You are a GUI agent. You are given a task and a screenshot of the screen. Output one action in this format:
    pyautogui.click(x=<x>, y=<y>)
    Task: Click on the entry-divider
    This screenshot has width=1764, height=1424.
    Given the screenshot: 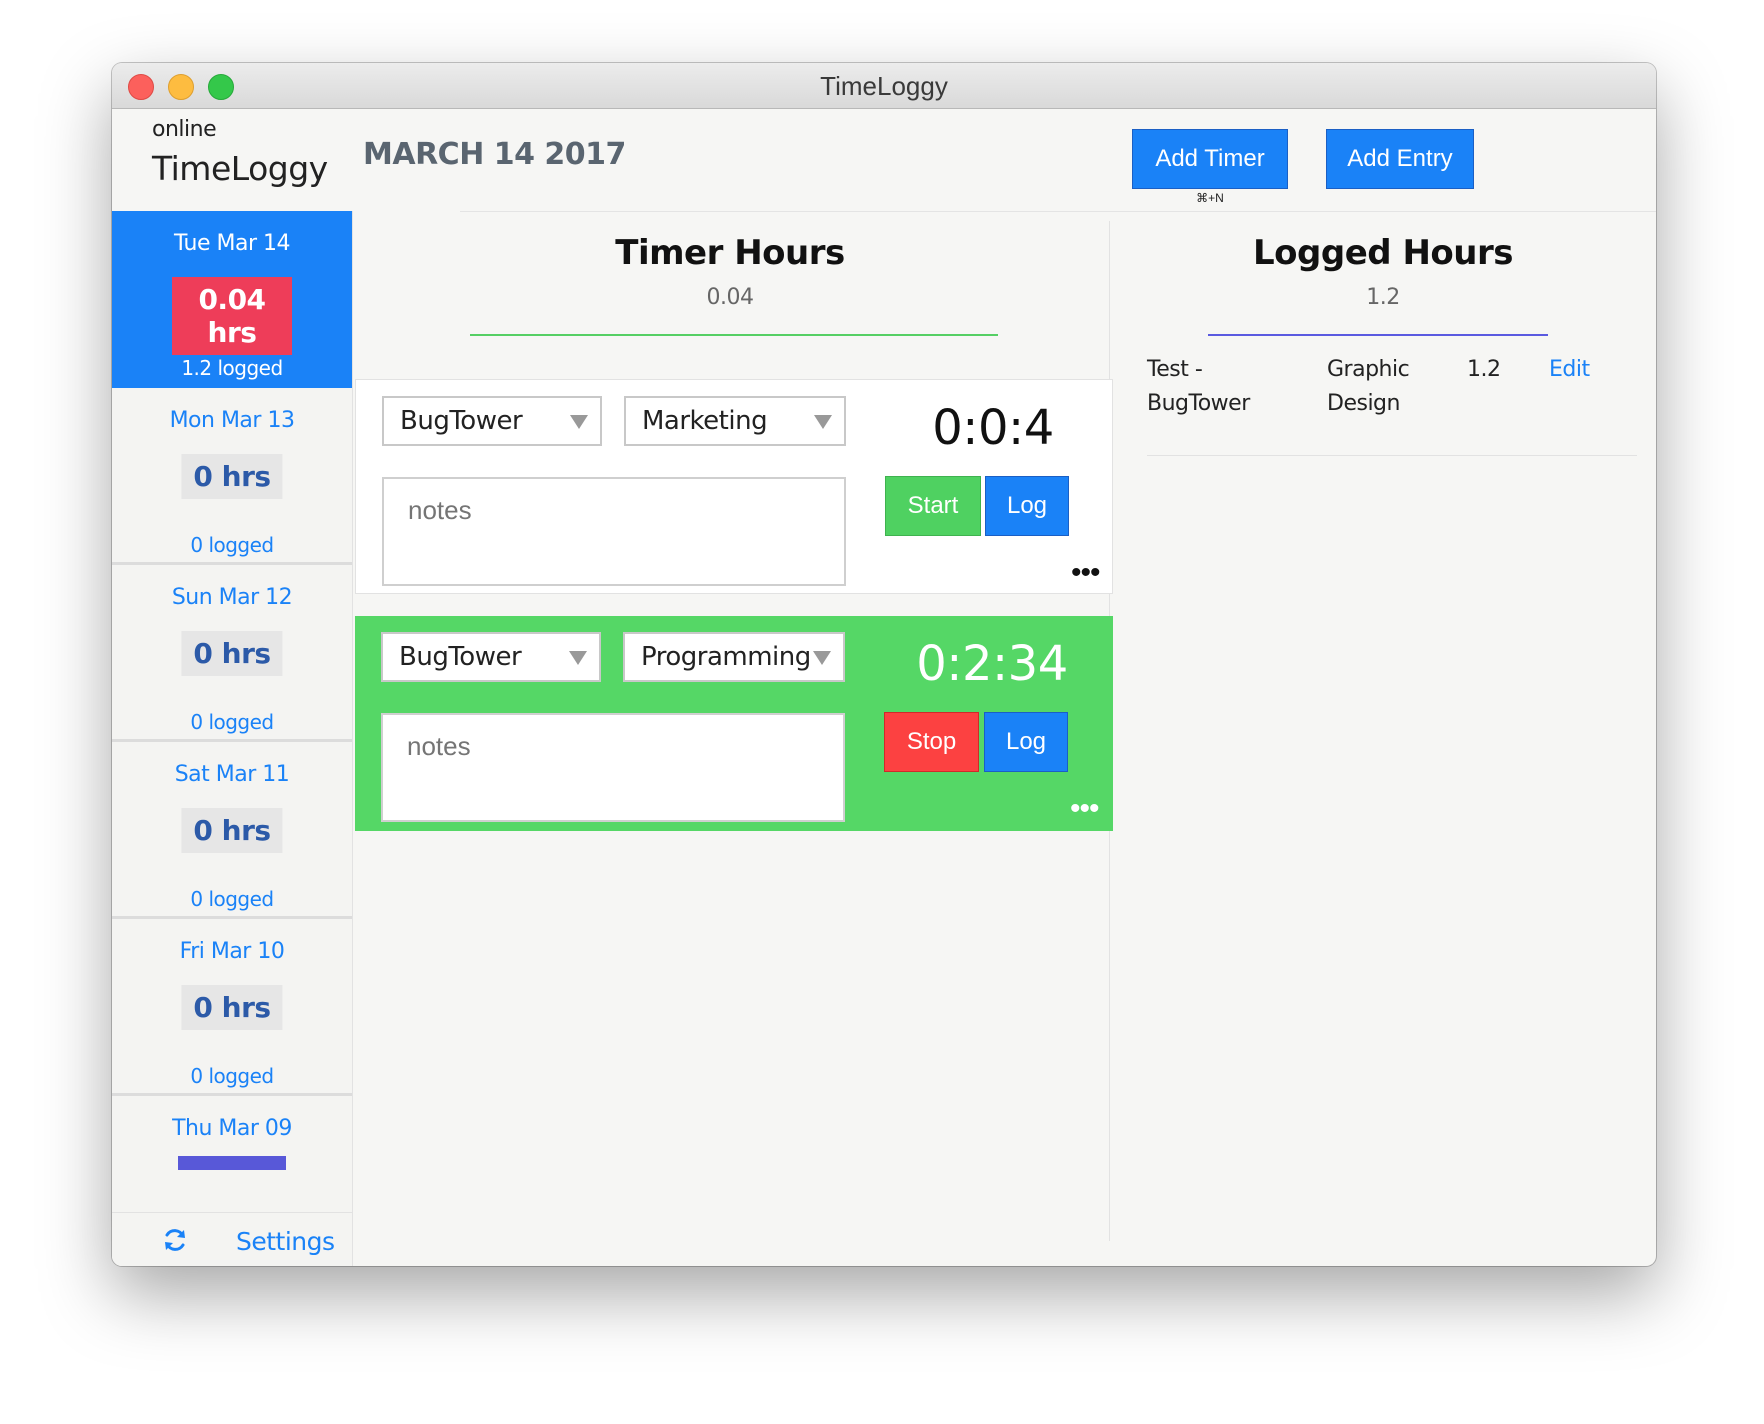 What is the action you would take?
    pyautogui.click(x=1392, y=455)
    